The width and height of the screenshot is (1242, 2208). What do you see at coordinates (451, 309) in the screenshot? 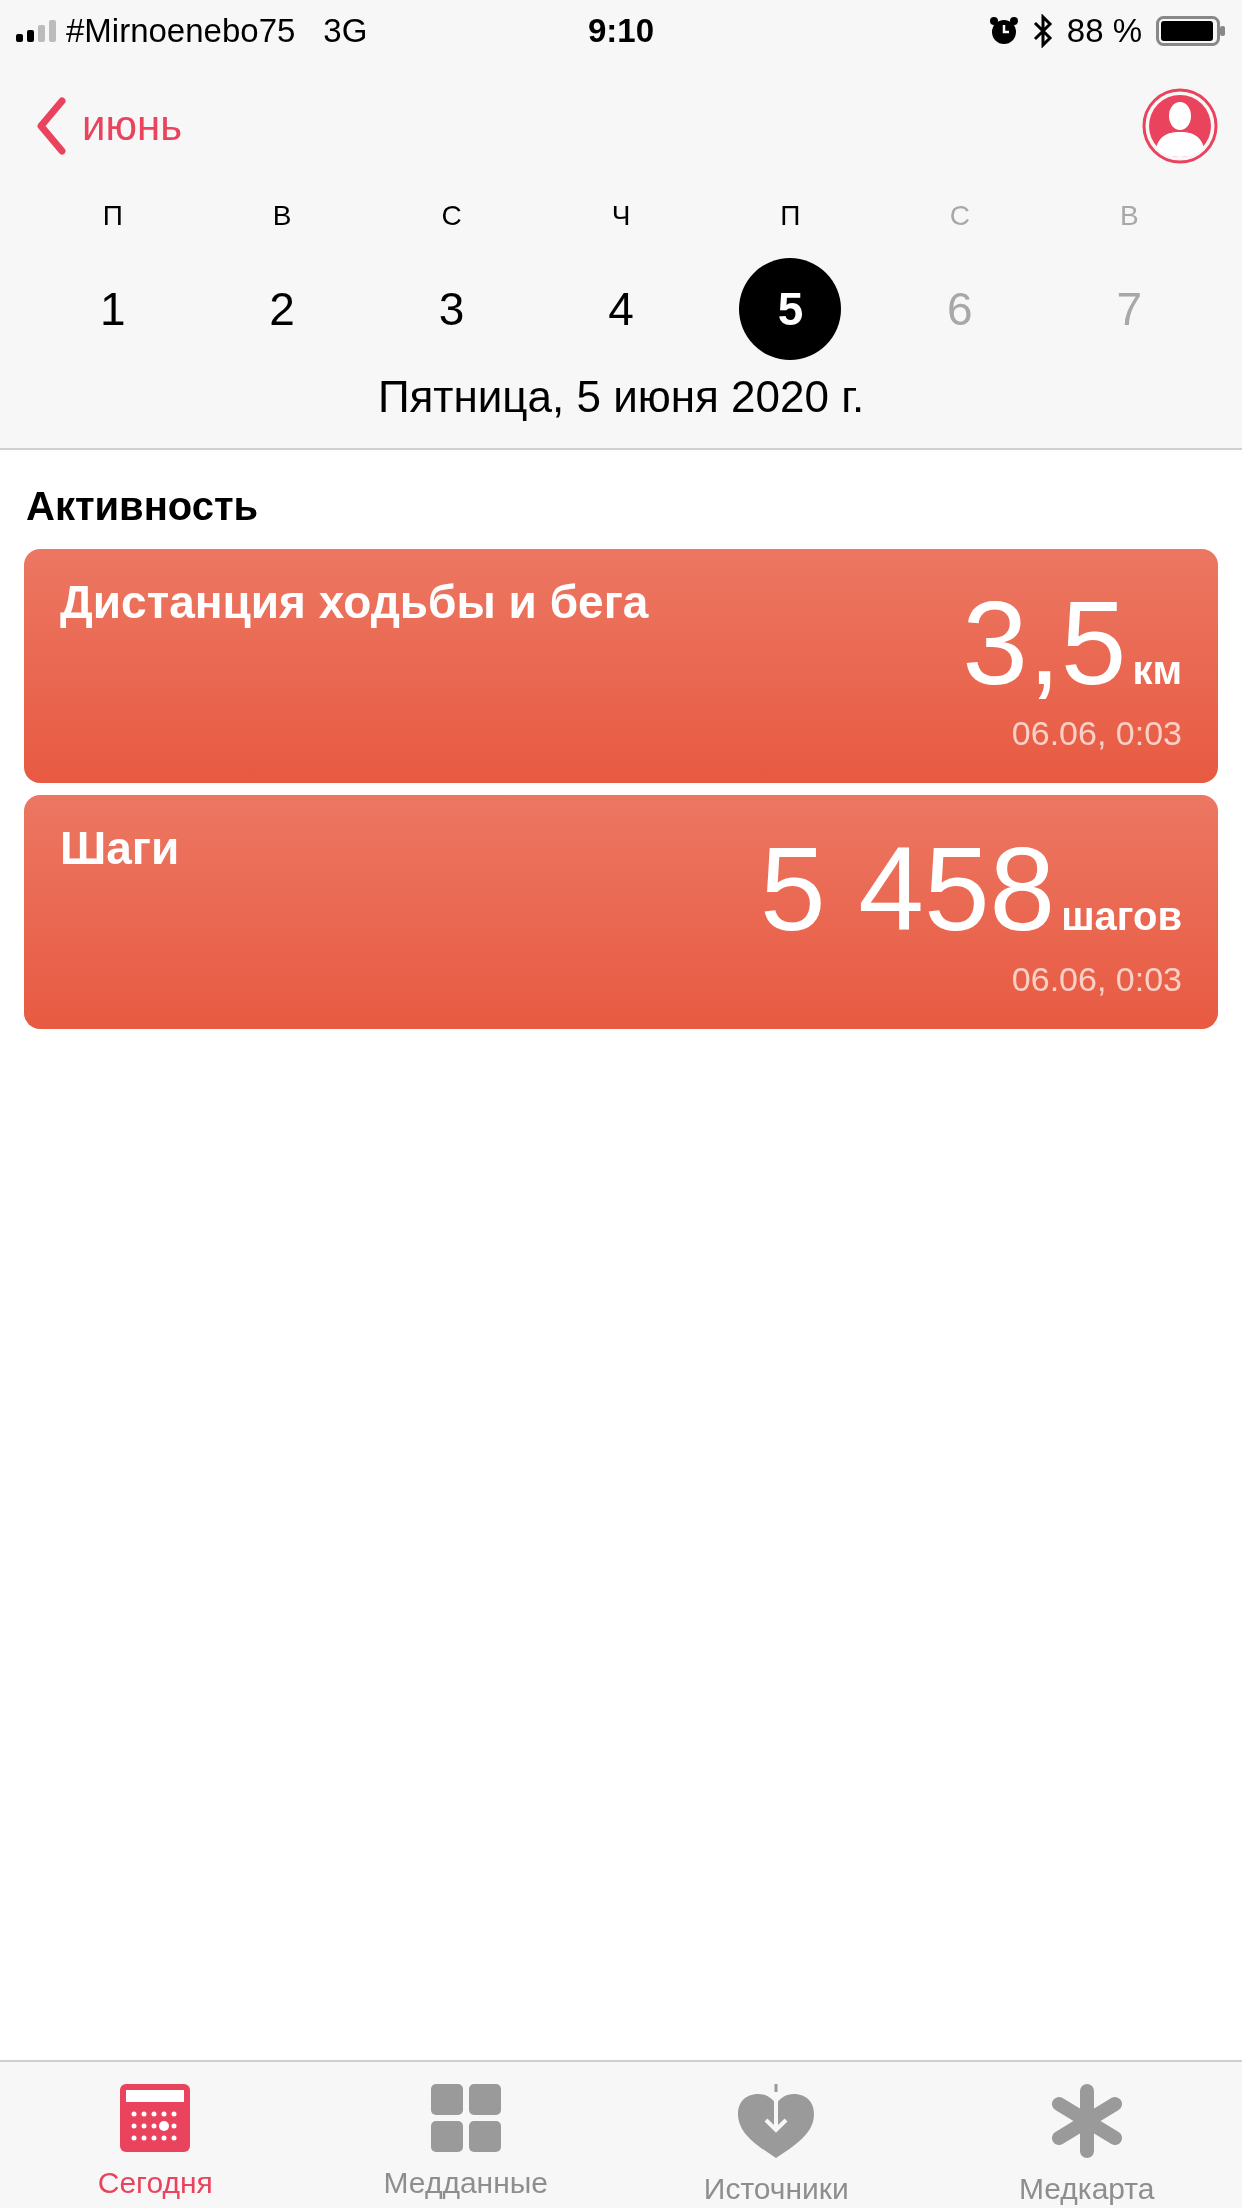
I see `calendar-day: 3` at bounding box center [451, 309].